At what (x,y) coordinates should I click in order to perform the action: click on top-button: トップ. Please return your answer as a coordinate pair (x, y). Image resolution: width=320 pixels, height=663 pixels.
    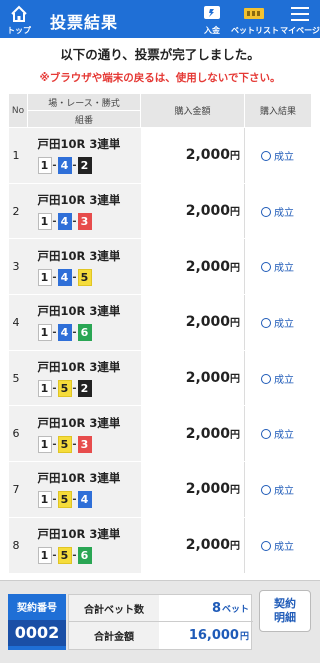
    Looking at the image, I should click on (19, 19).